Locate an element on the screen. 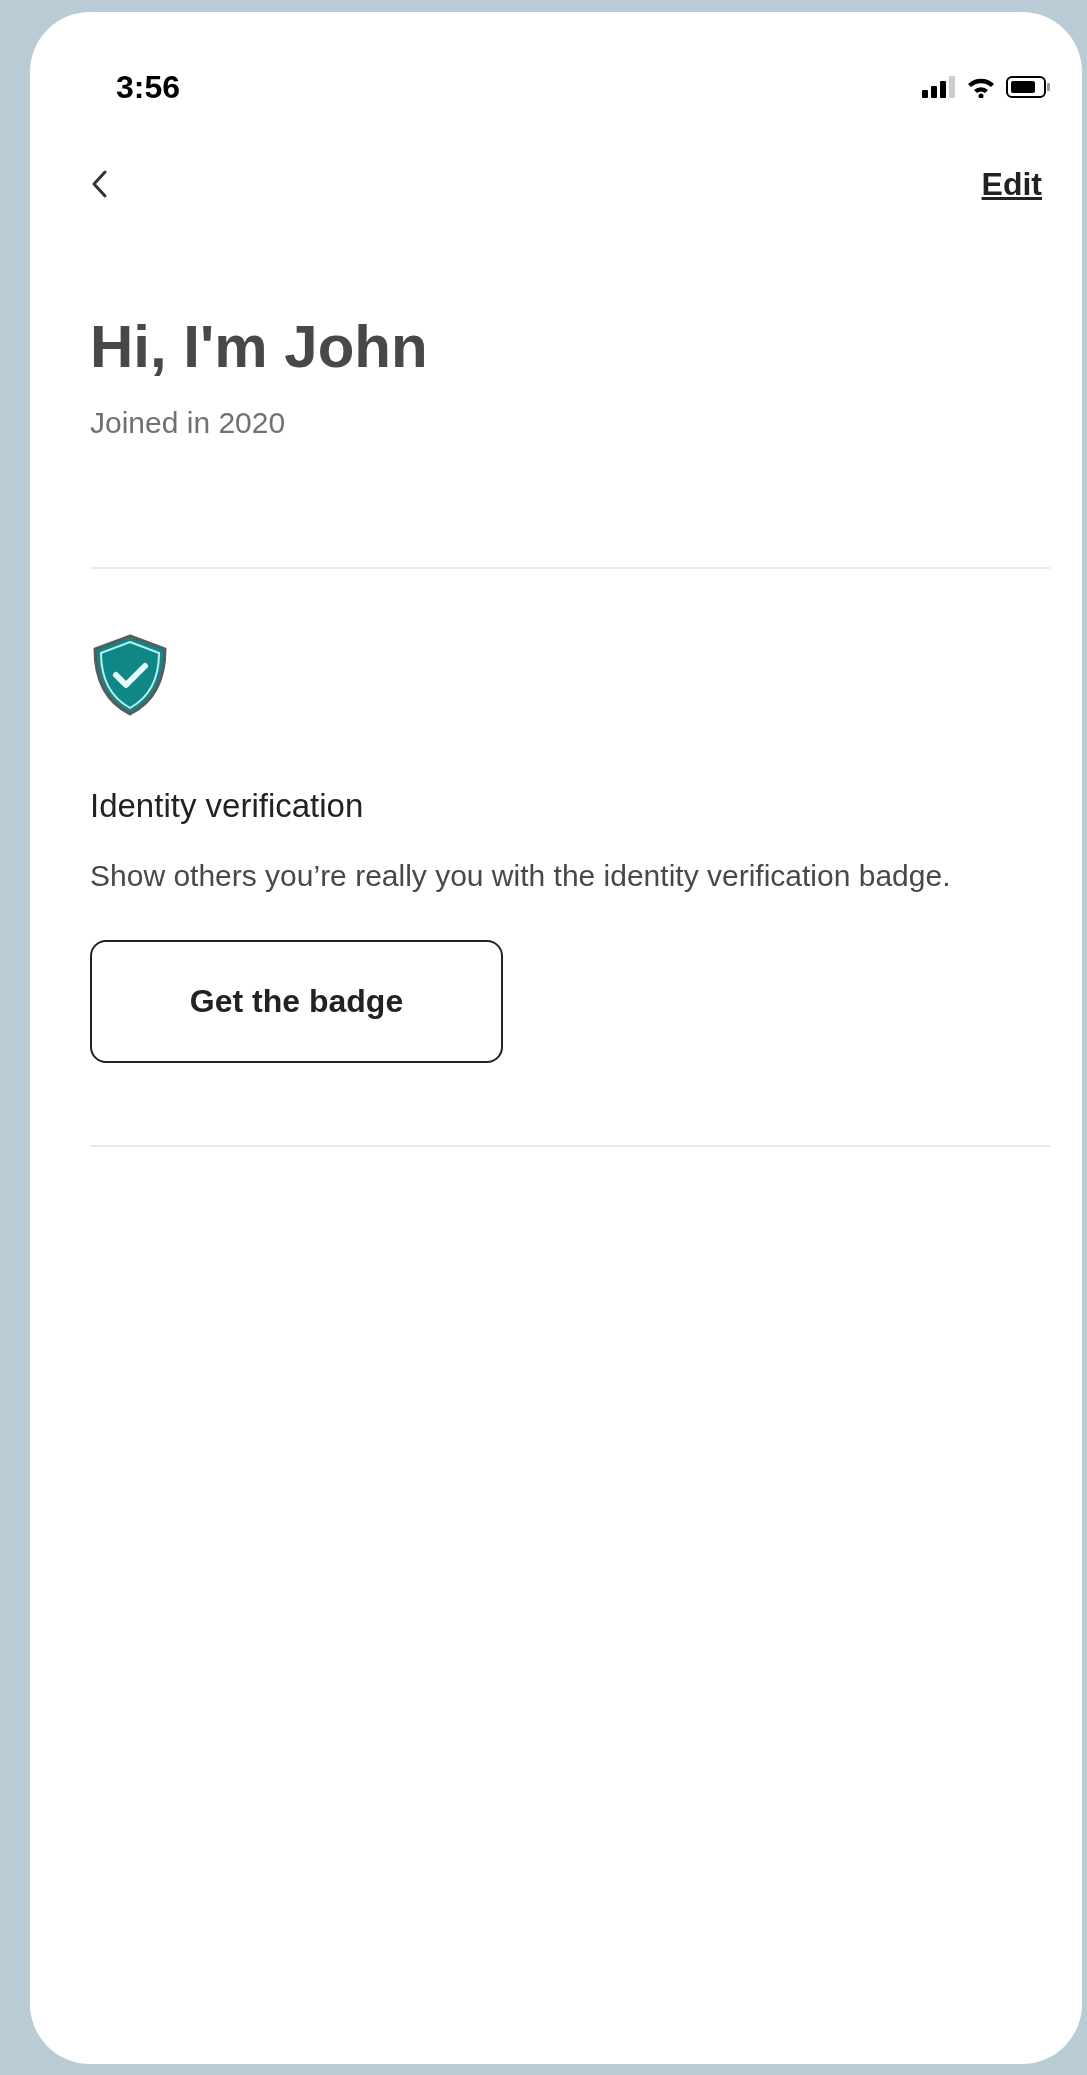  battery-icon is located at coordinates (1028, 87).